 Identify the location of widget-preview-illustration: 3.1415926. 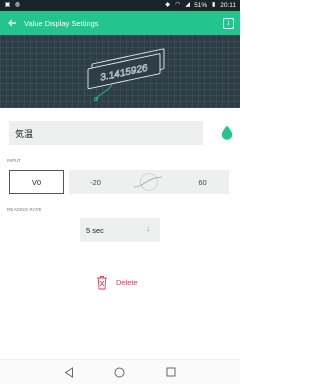
(120, 71).